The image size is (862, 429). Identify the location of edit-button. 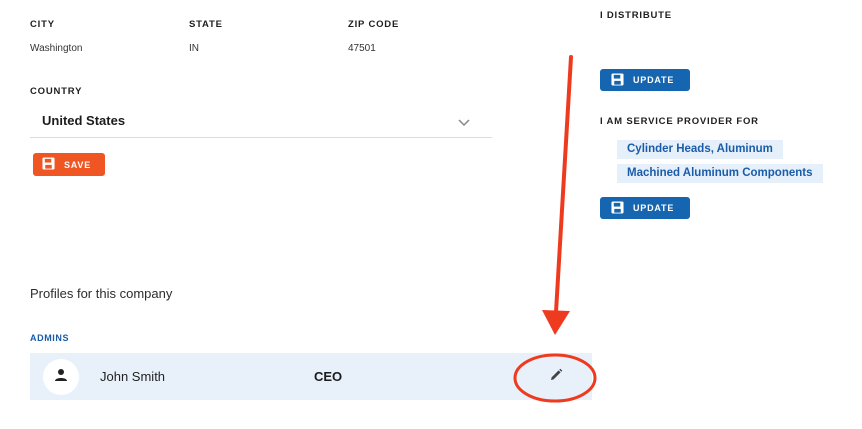
(556, 377).